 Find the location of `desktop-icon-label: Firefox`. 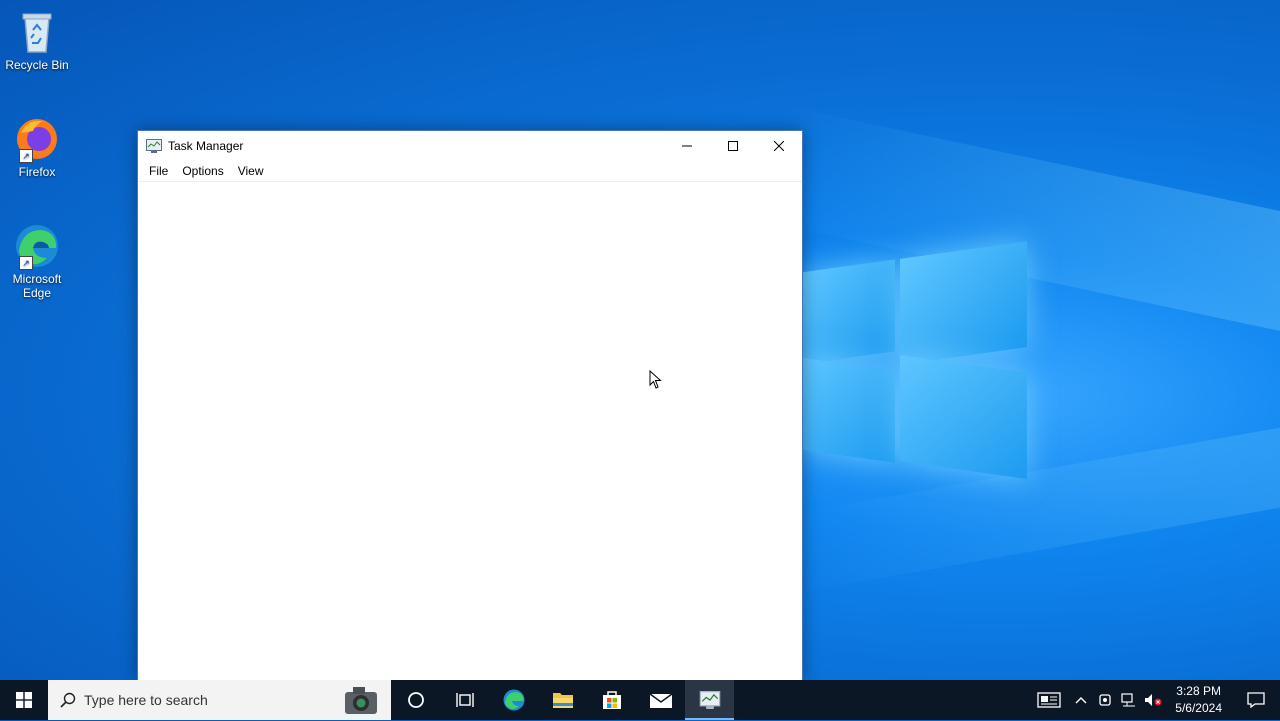

desktop-icon-label: Firefox is located at coordinates (37, 172).